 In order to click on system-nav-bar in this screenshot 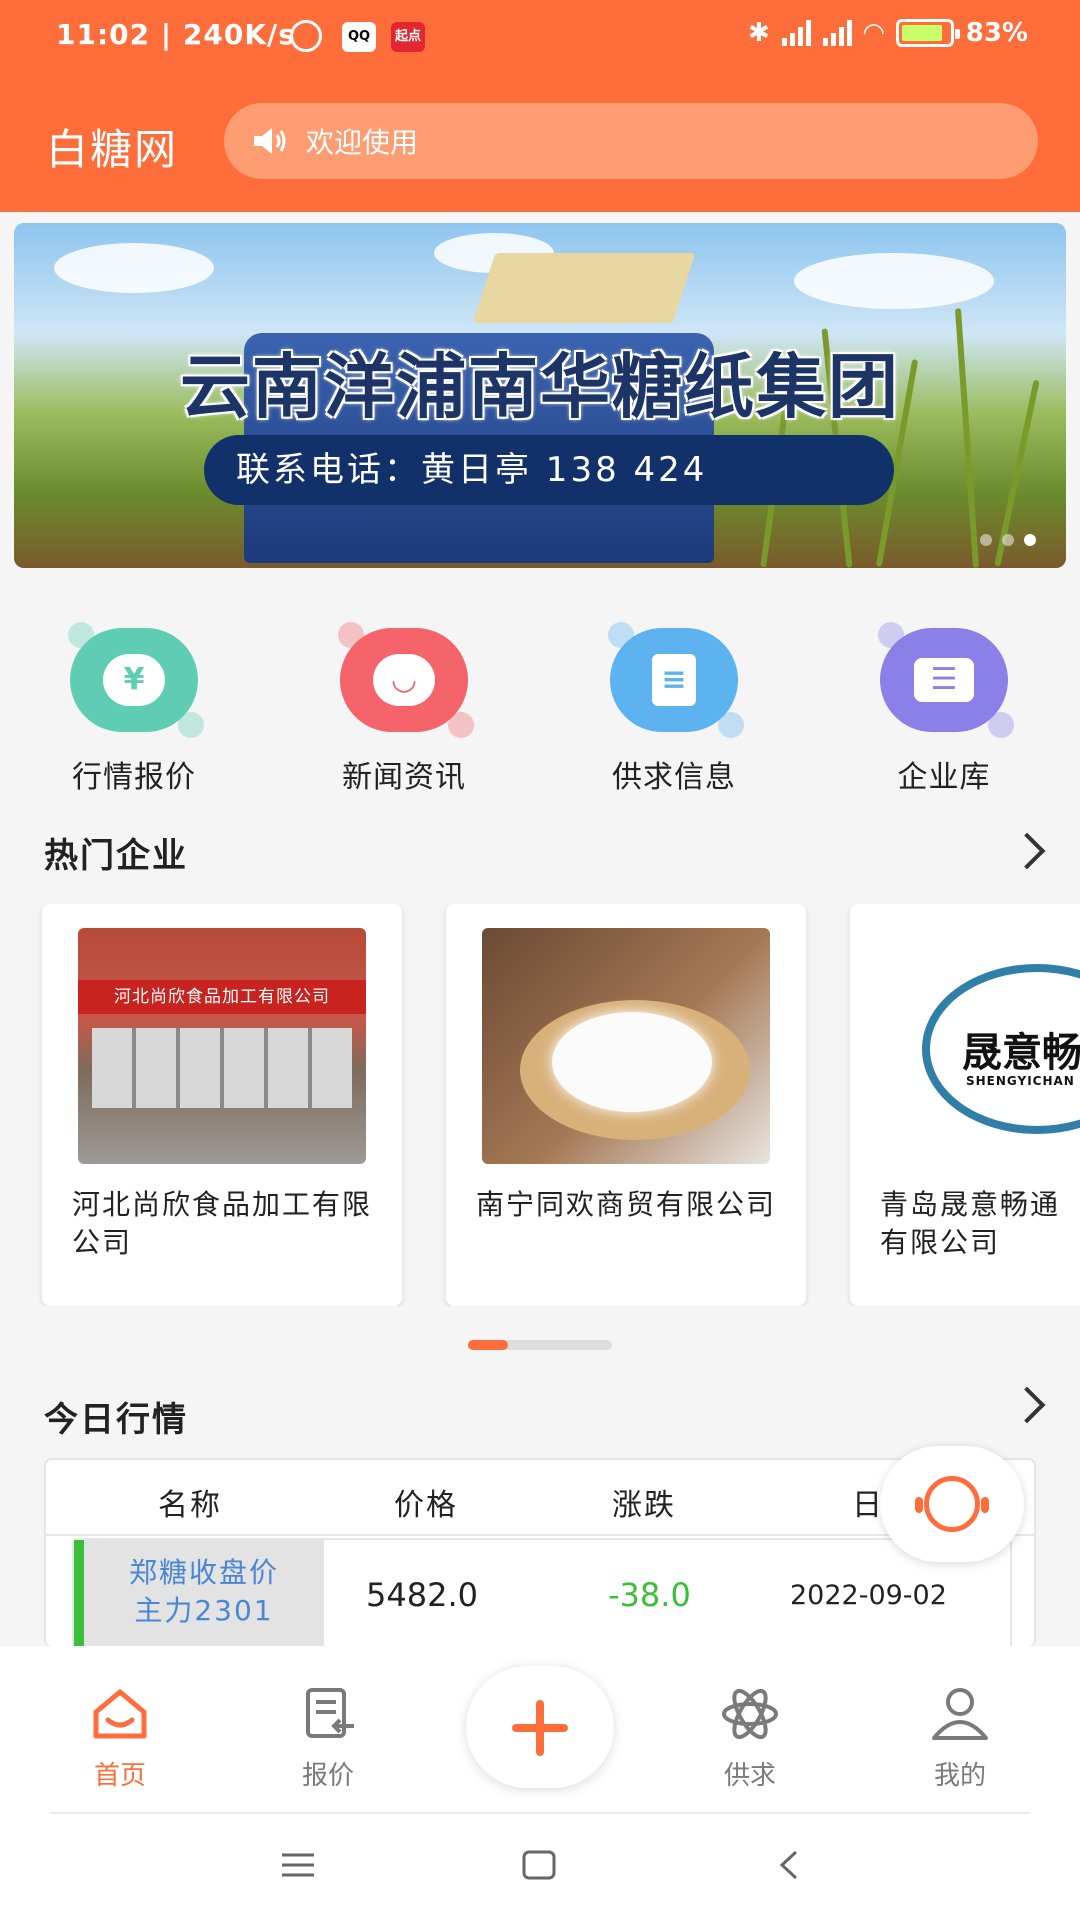, I will do `click(540, 1867)`.